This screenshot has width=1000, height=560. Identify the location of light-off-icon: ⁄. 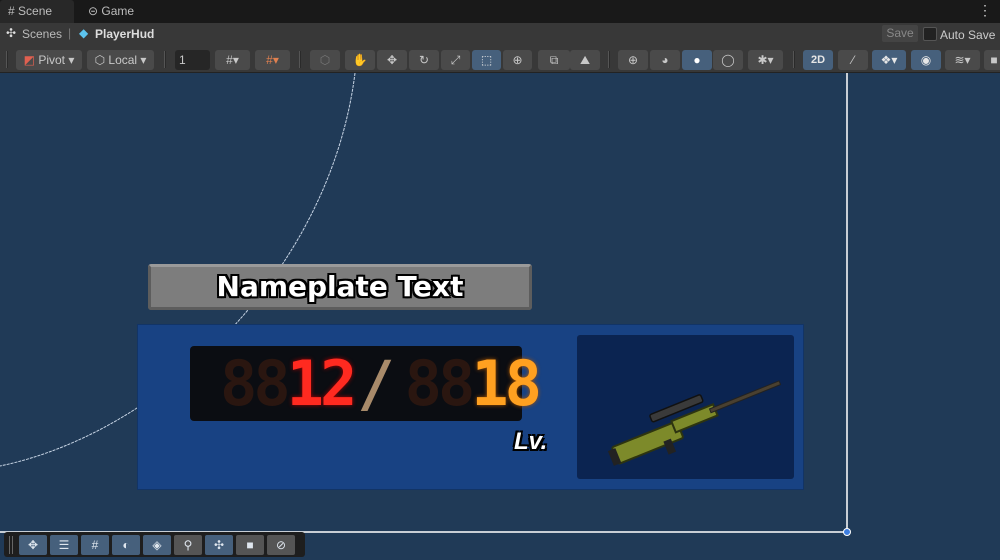
(852, 60).